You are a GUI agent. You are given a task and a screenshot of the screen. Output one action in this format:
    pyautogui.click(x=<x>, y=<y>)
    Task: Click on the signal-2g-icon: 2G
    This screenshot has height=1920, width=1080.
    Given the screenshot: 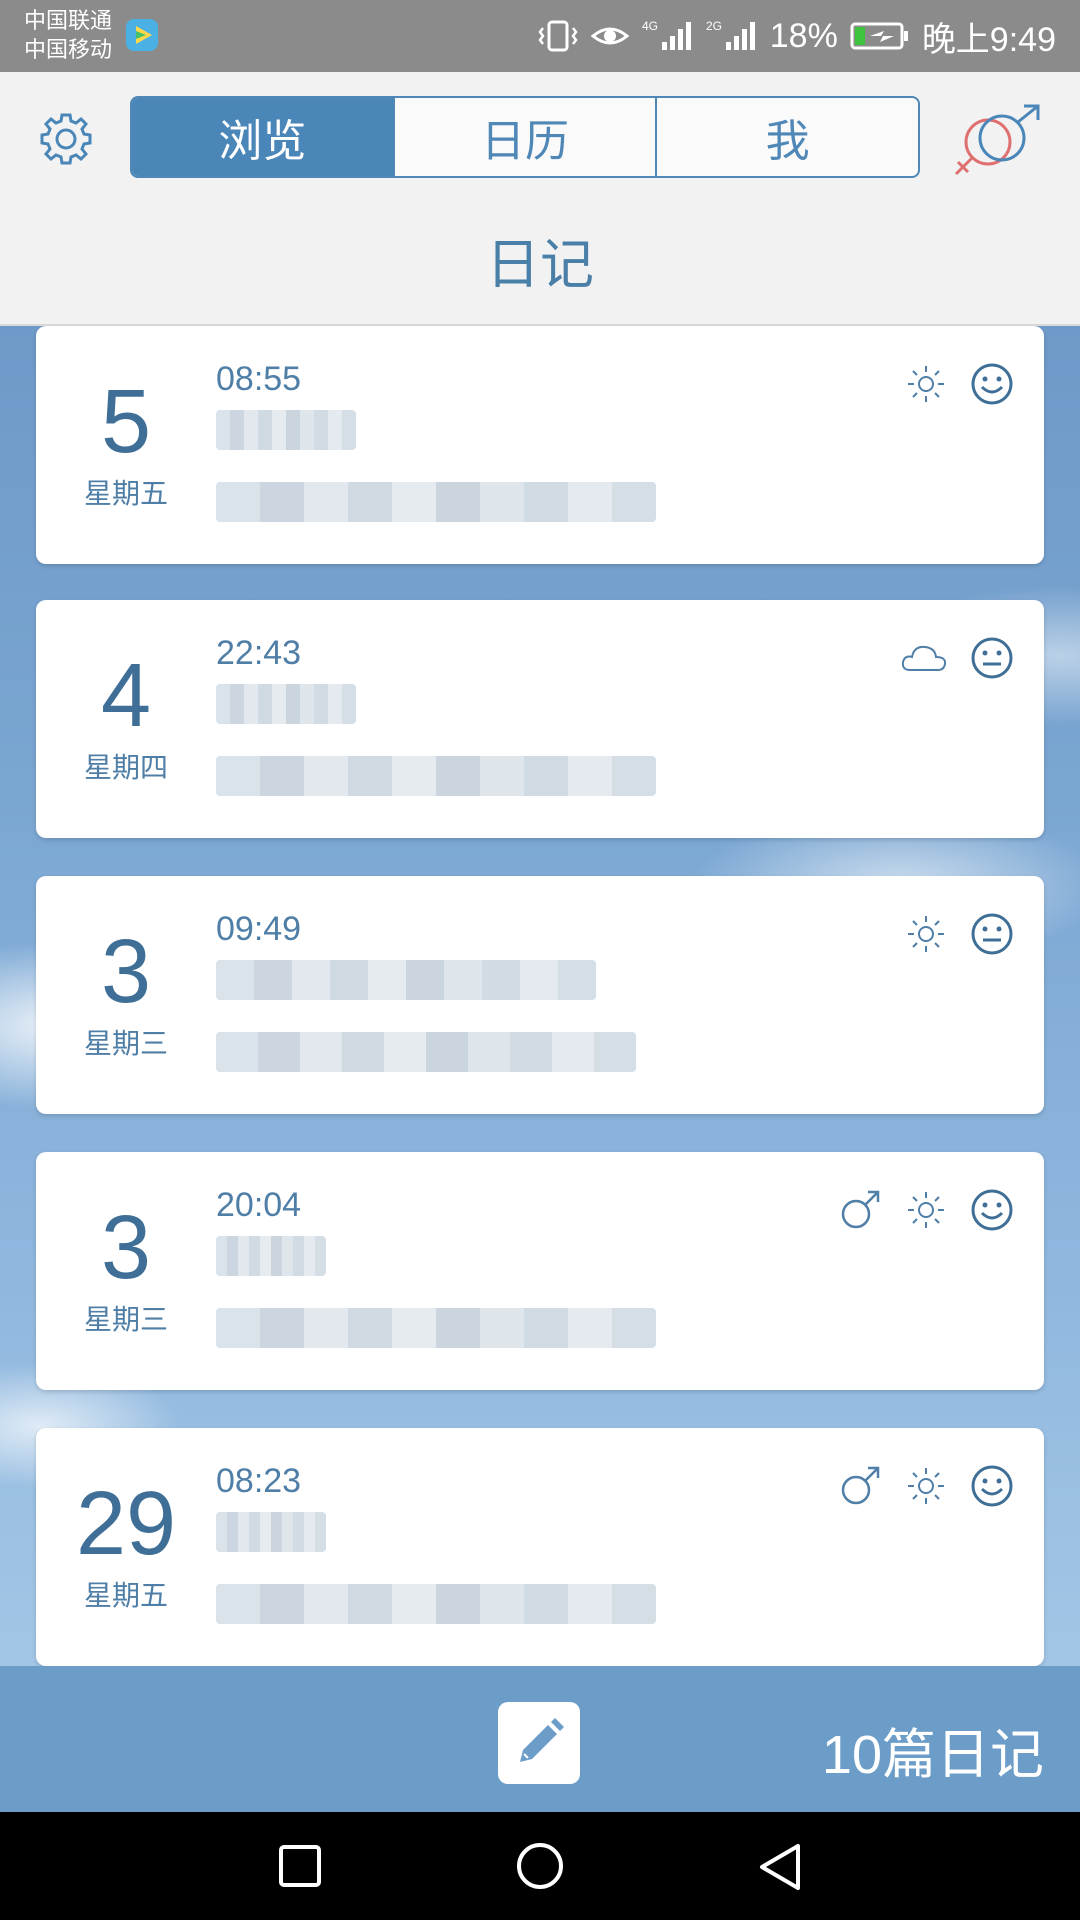 What is the action you would take?
    pyautogui.click(x=730, y=34)
    